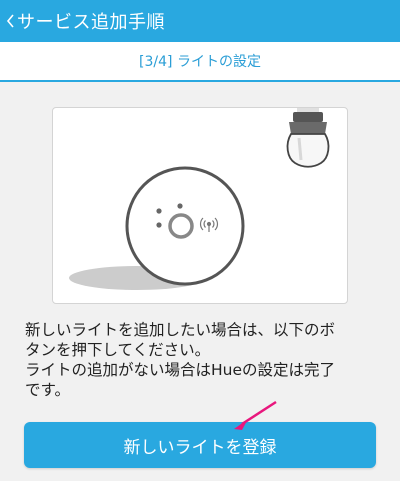 The height and width of the screenshot is (481, 400). Describe the element at coordinates (10, 21) in the screenshot. I see `chevron-left-icon` at that location.